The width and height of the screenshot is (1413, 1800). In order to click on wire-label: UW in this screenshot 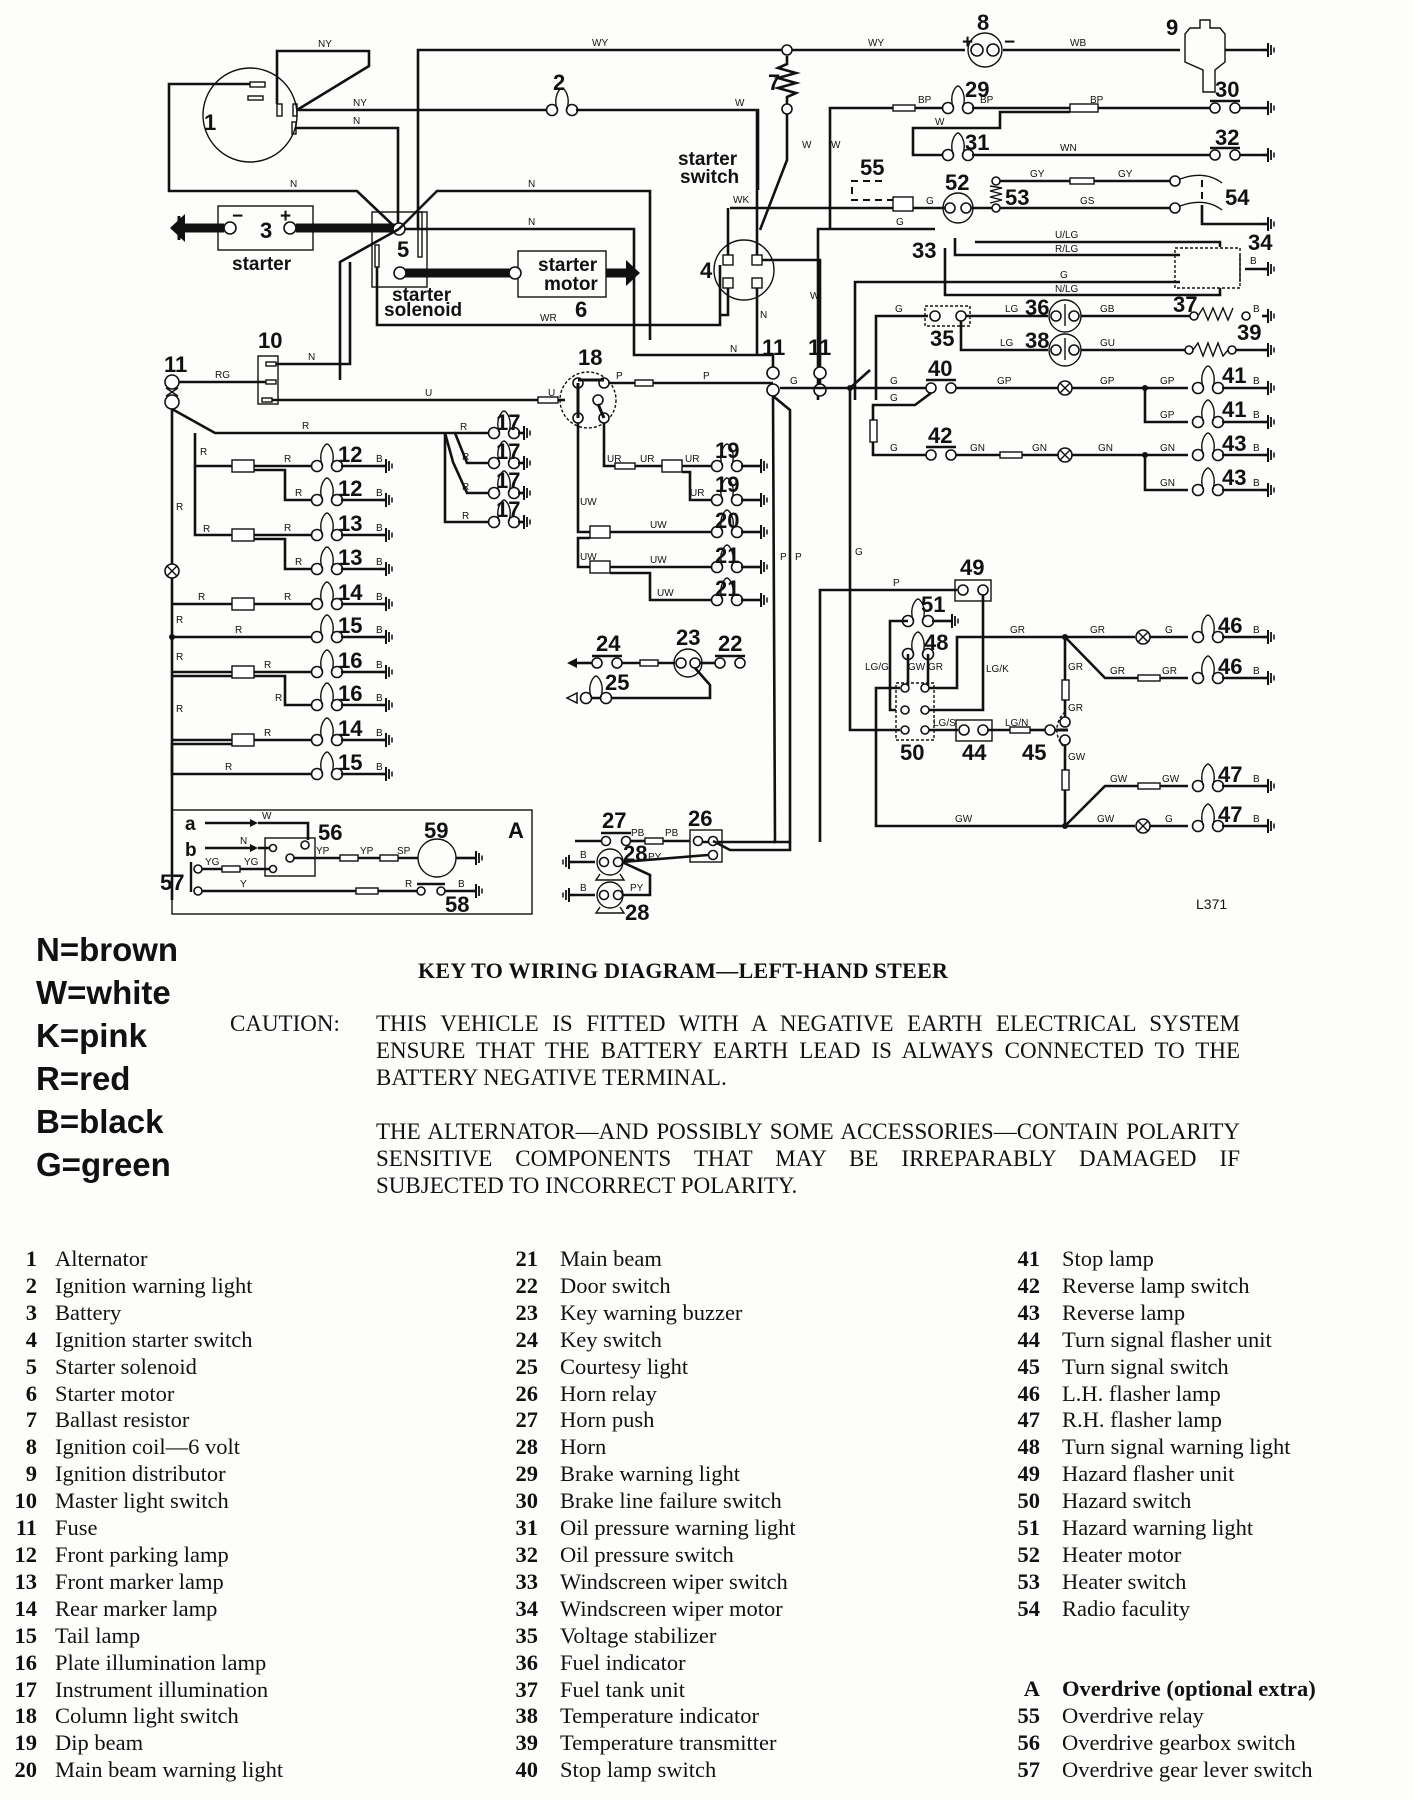, I will do `click(588, 502)`.